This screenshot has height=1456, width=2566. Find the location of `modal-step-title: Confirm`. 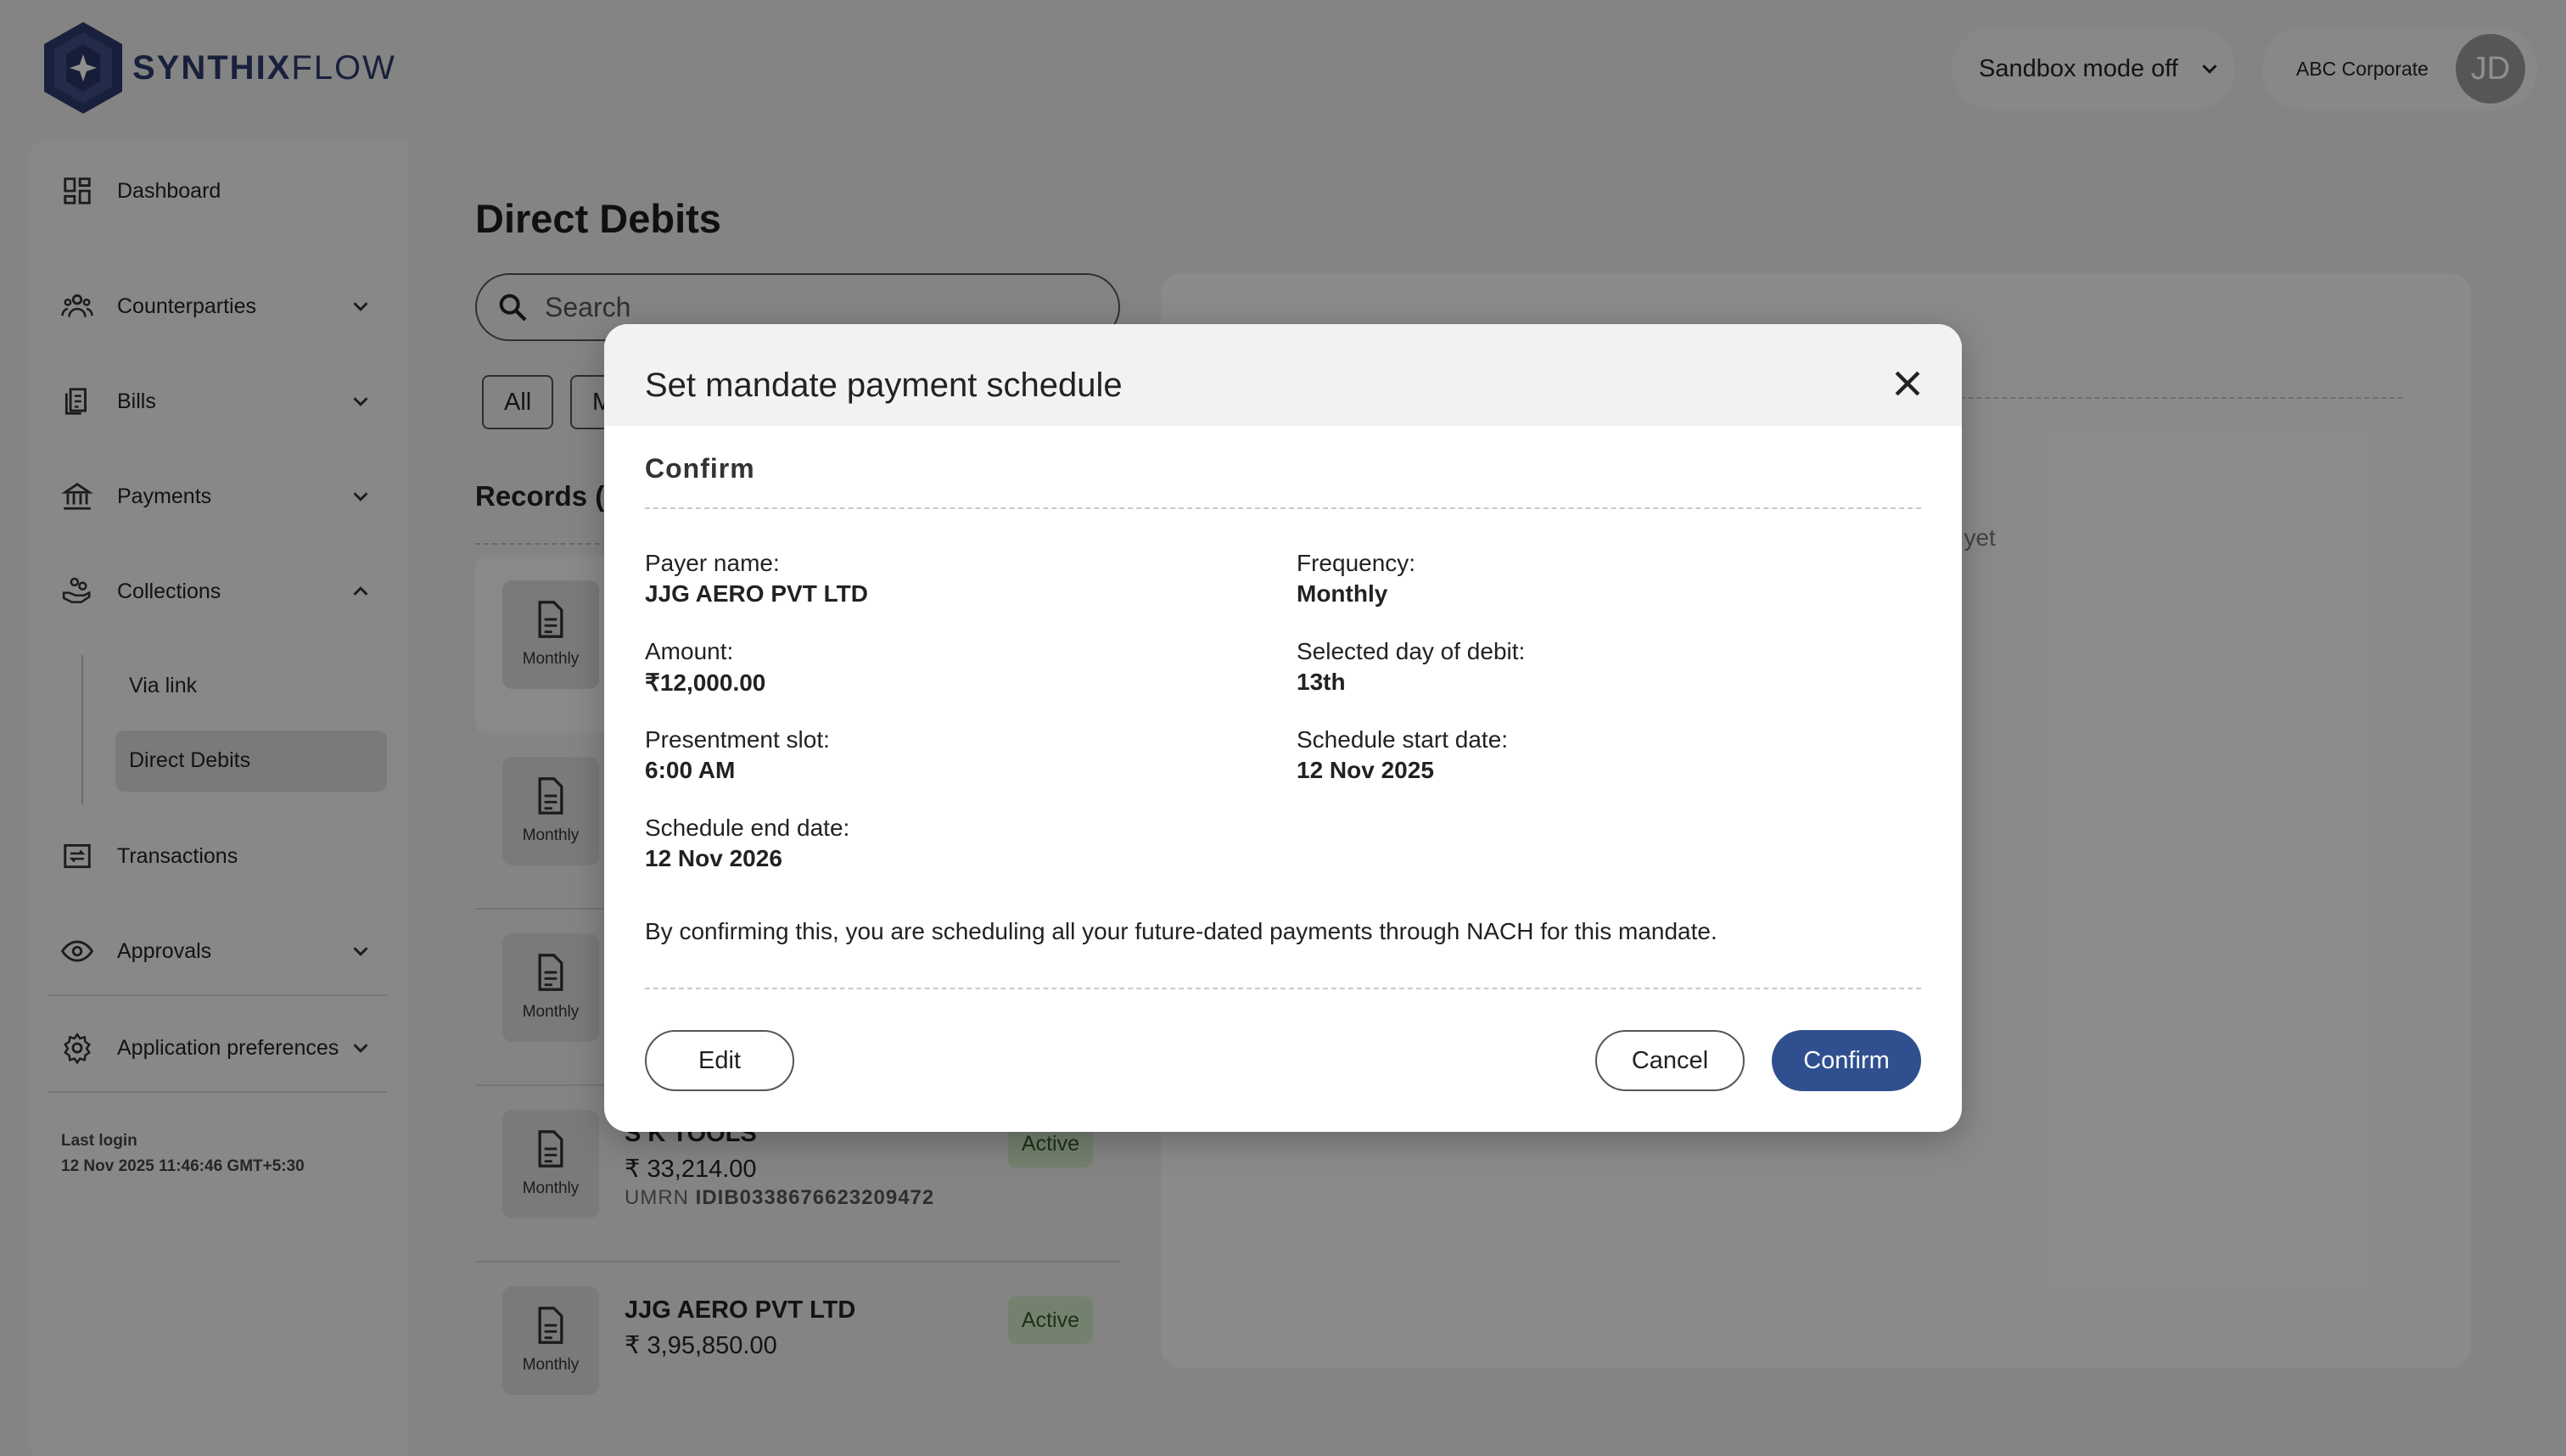

modal-step-title: Confirm is located at coordinates (700, 469).